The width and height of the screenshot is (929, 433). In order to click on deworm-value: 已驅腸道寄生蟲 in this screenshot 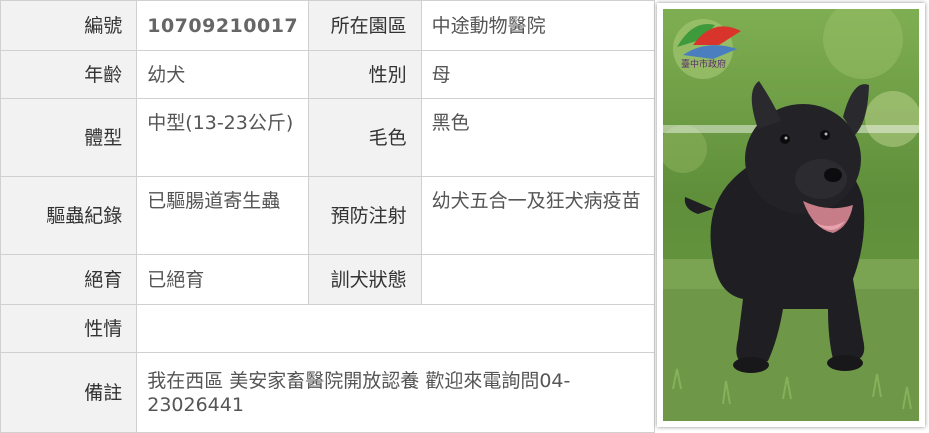, I will do `click(223, 215)`.